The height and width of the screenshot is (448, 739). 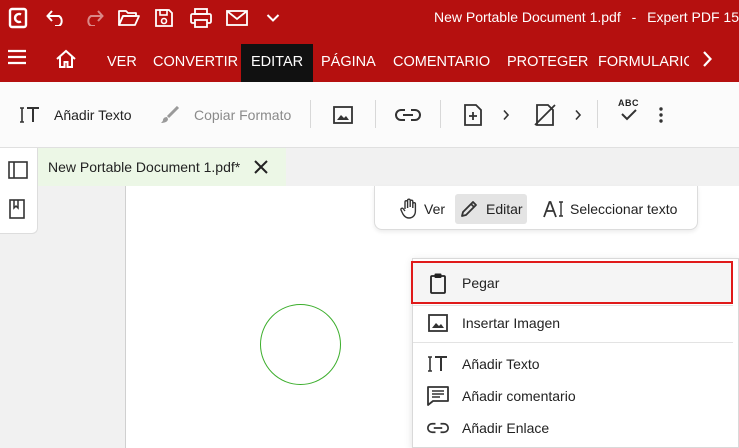 I want to click on menu-item-add-text: Añadir Texto, so click(x=573, y=364).